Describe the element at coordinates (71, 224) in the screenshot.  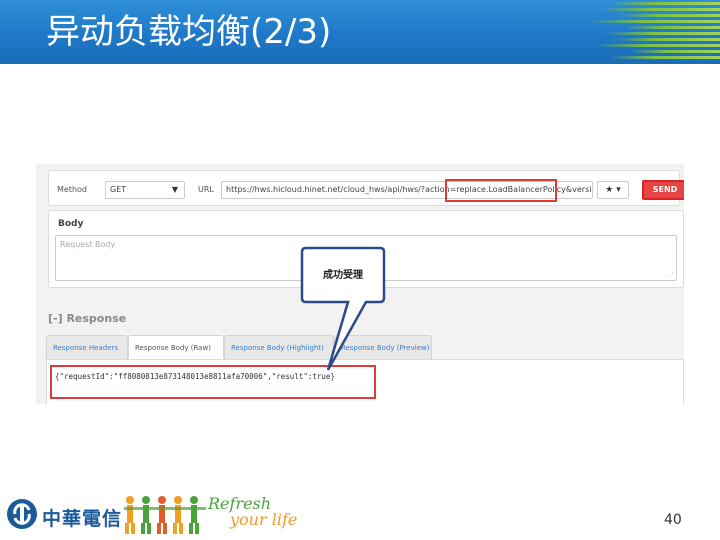
I see `body-title: Body` at that location.